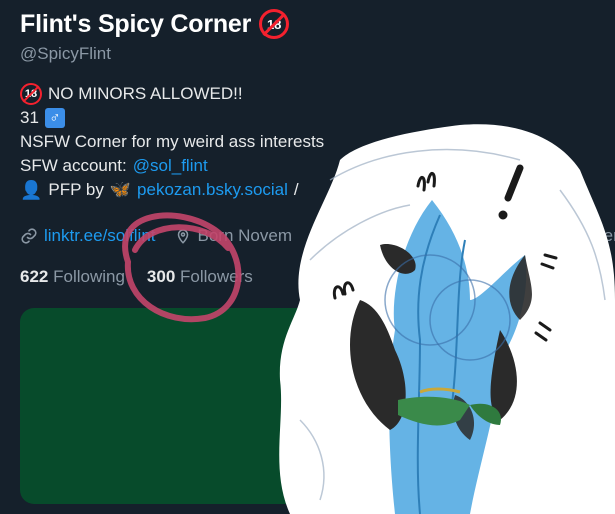  Describe the element at coordinates (76, 189) in the screenshot. I see `bio-pfp-prefix: PFP by` at that location.